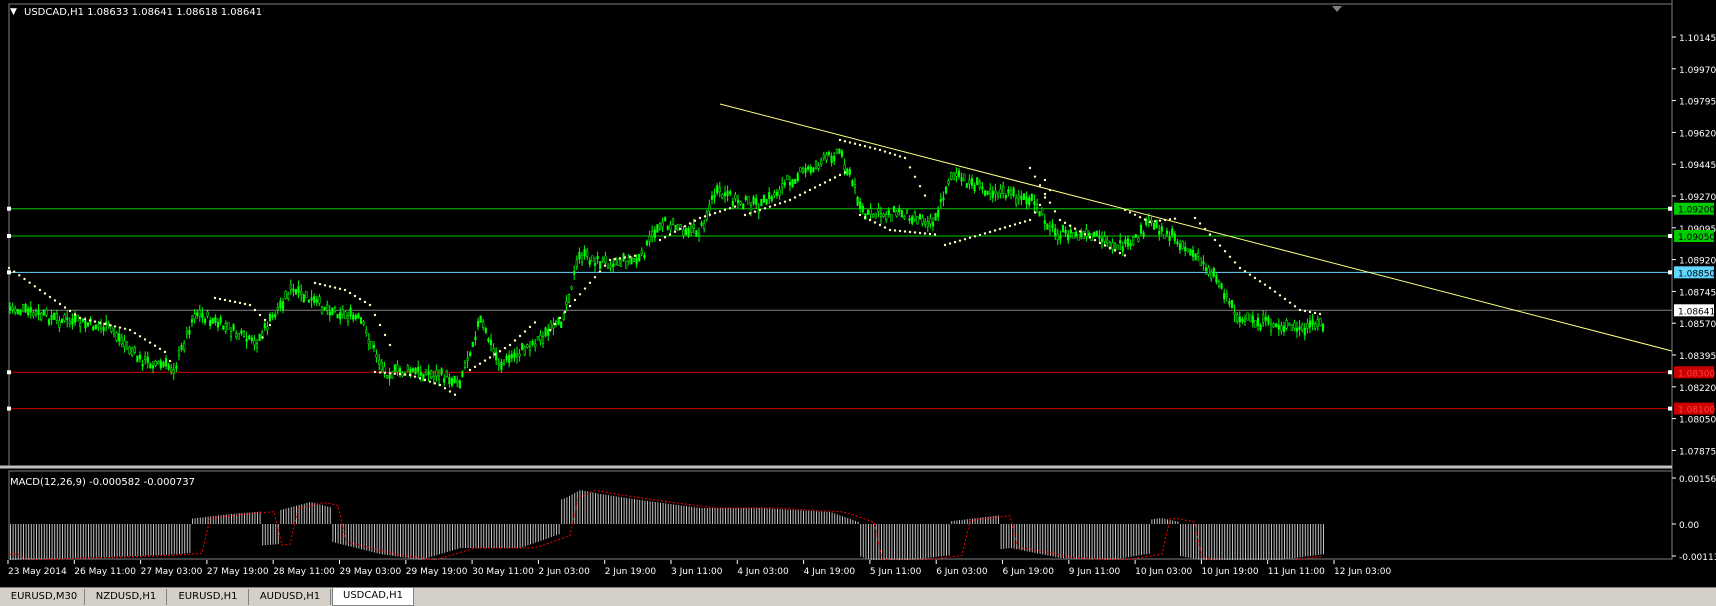 The width and height of the screenshot is (1716, 606). What do you see at coordinates (208, 597) in the screenshot?
I see `chart-tab-eurusd-h1: EURUSD,H1` at bounding box center [208, 597].